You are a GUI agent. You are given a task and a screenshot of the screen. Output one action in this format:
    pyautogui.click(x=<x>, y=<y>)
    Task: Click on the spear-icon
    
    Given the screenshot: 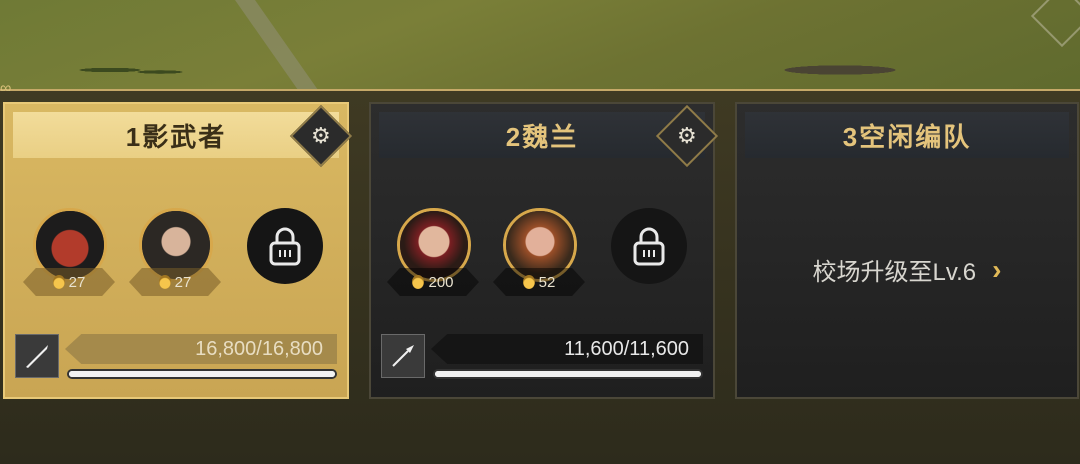 What is the action you would take?
    pyautogui.click(x=403, y=356)
    